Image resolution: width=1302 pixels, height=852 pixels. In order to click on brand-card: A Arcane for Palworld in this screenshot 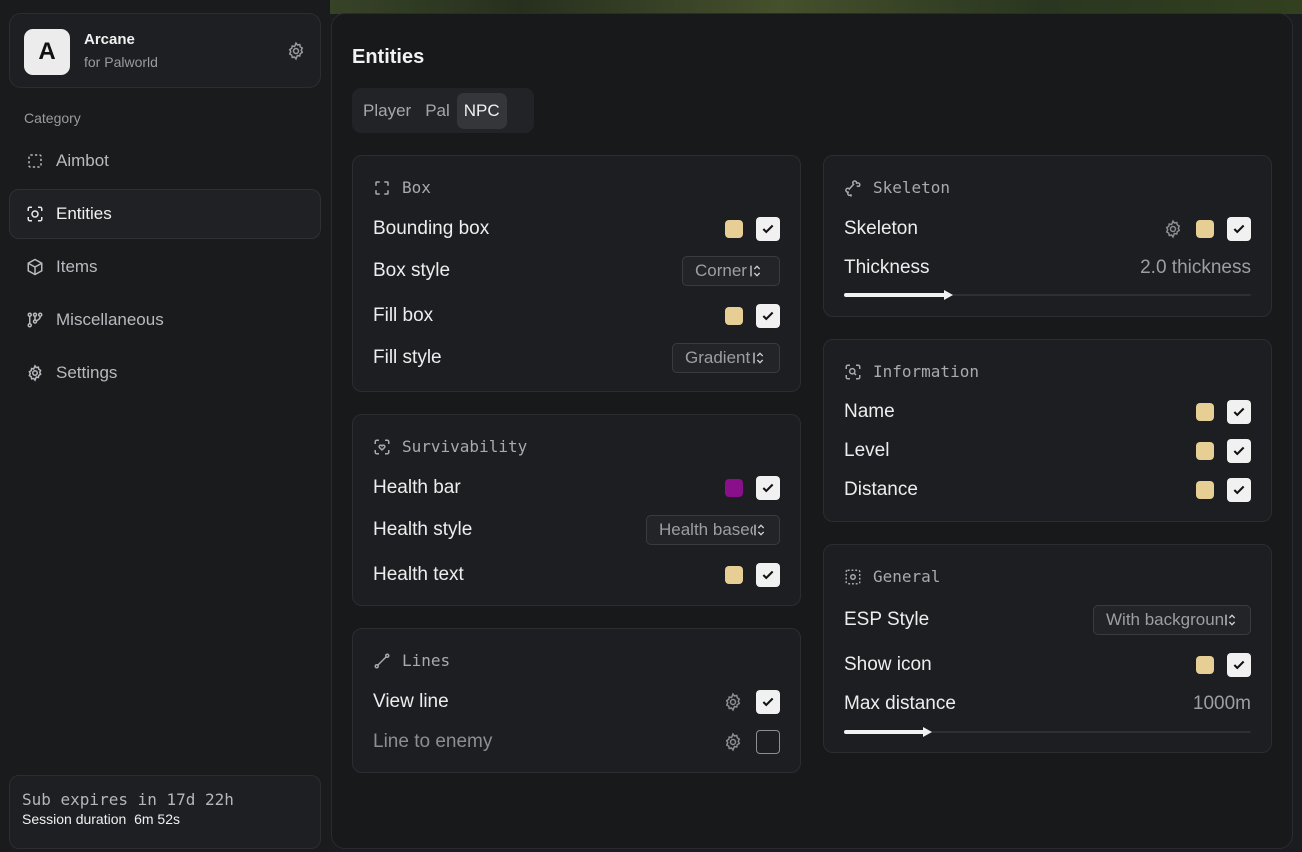, I will do `click(165, 50)`.